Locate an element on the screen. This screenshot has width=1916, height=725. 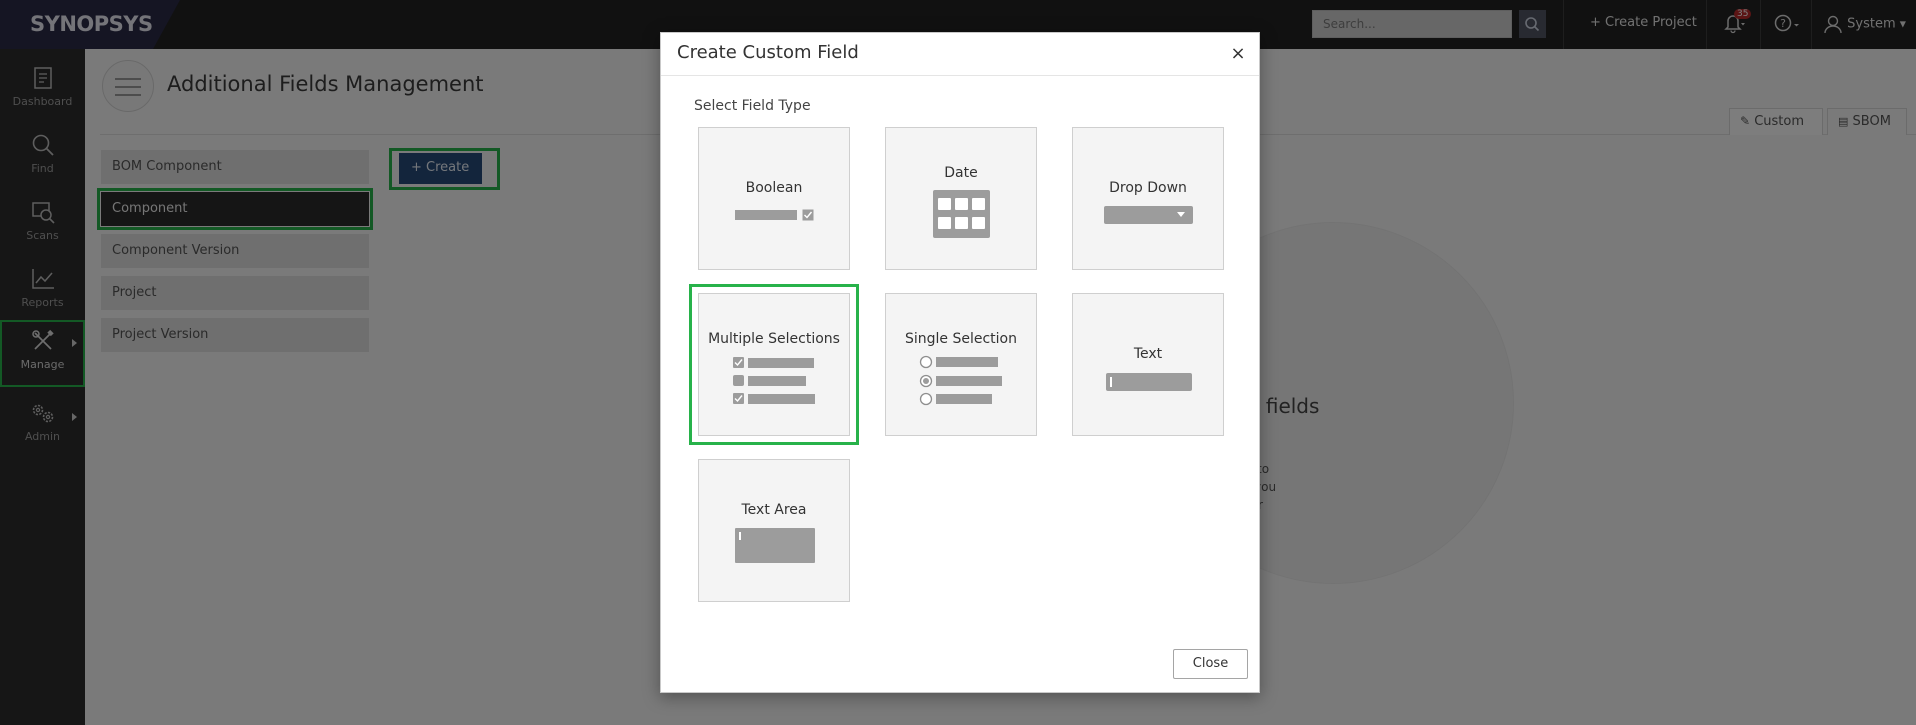
field-type-label: Drop Down is located at coordinates (1148, 188).